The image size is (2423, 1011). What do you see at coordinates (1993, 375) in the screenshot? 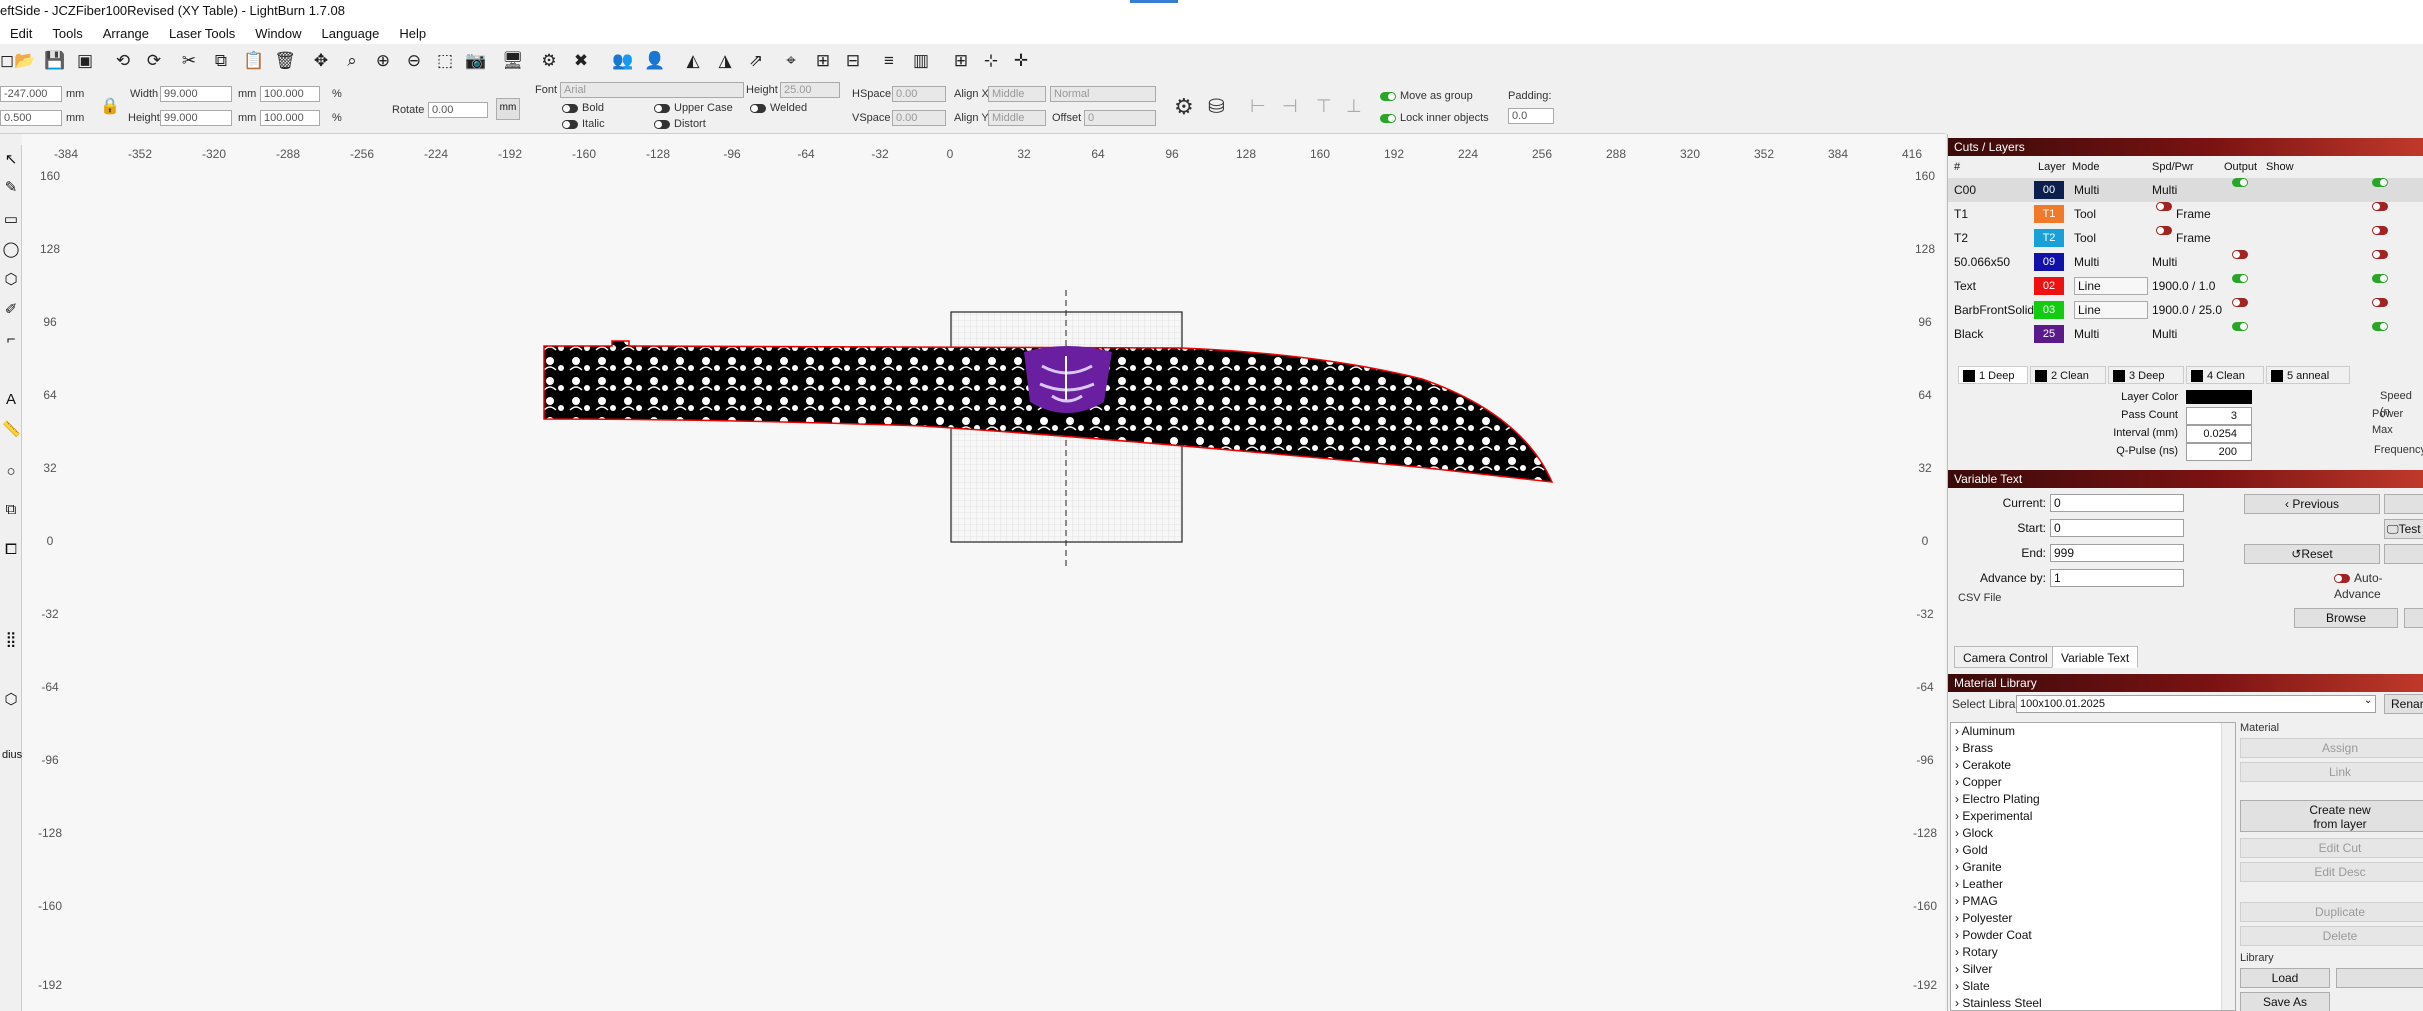
I see `subtab-1-deep: 1 Deep` at bounding box center [1993, 375].